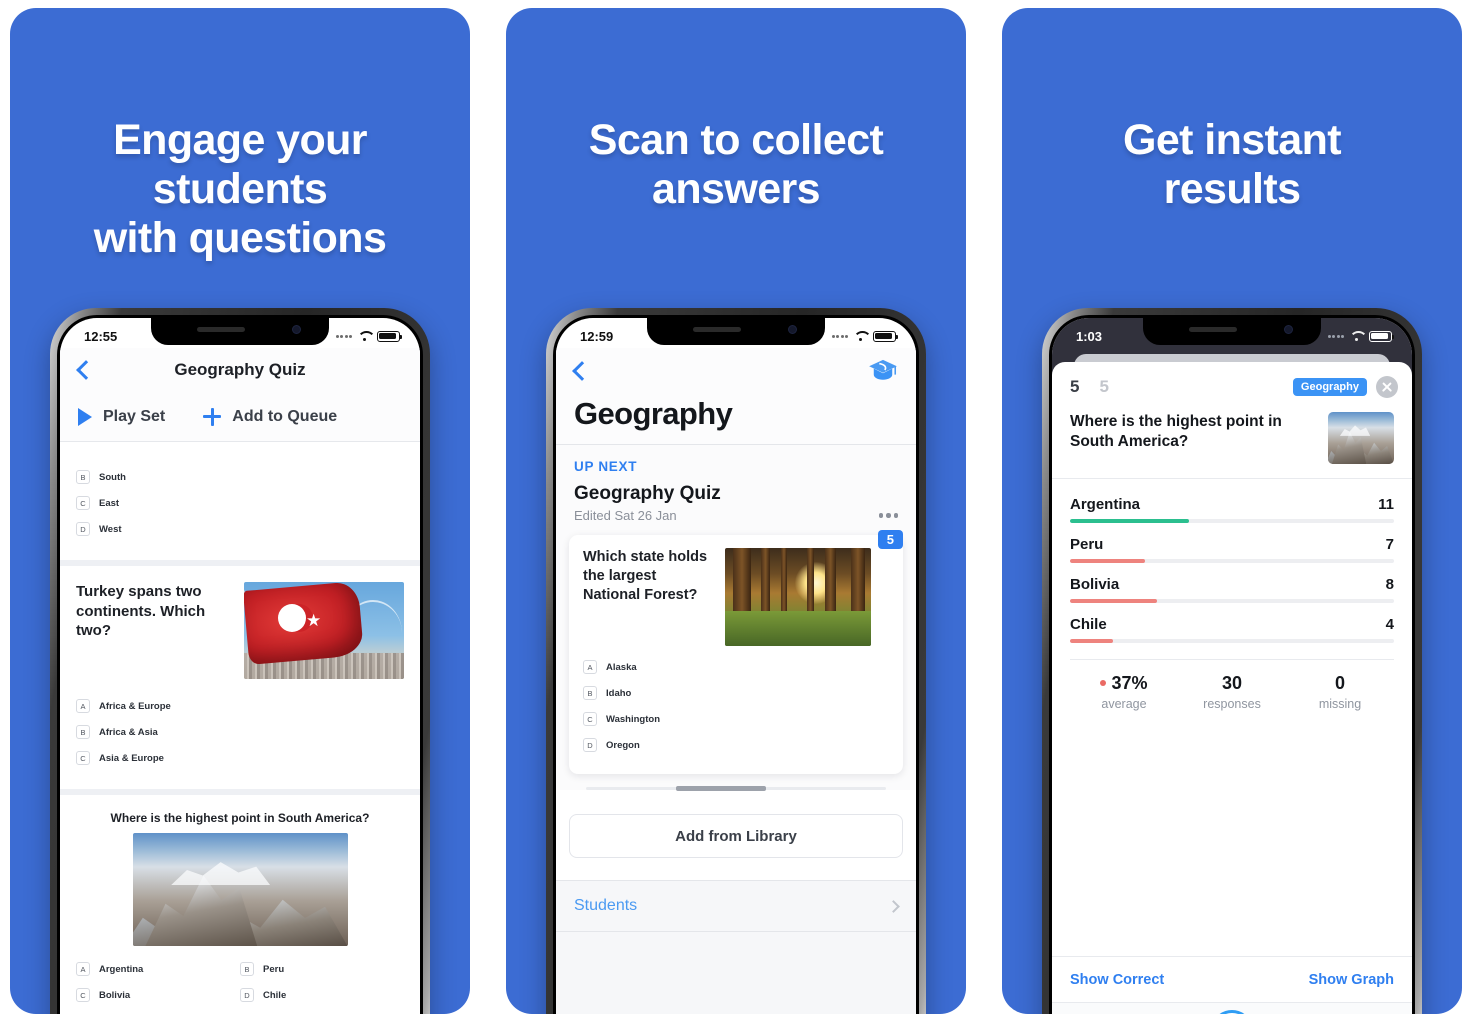 The height and width of the screenshot is (1014, 1472). I want to click on option-row: D Oregon, so click(736, 745).